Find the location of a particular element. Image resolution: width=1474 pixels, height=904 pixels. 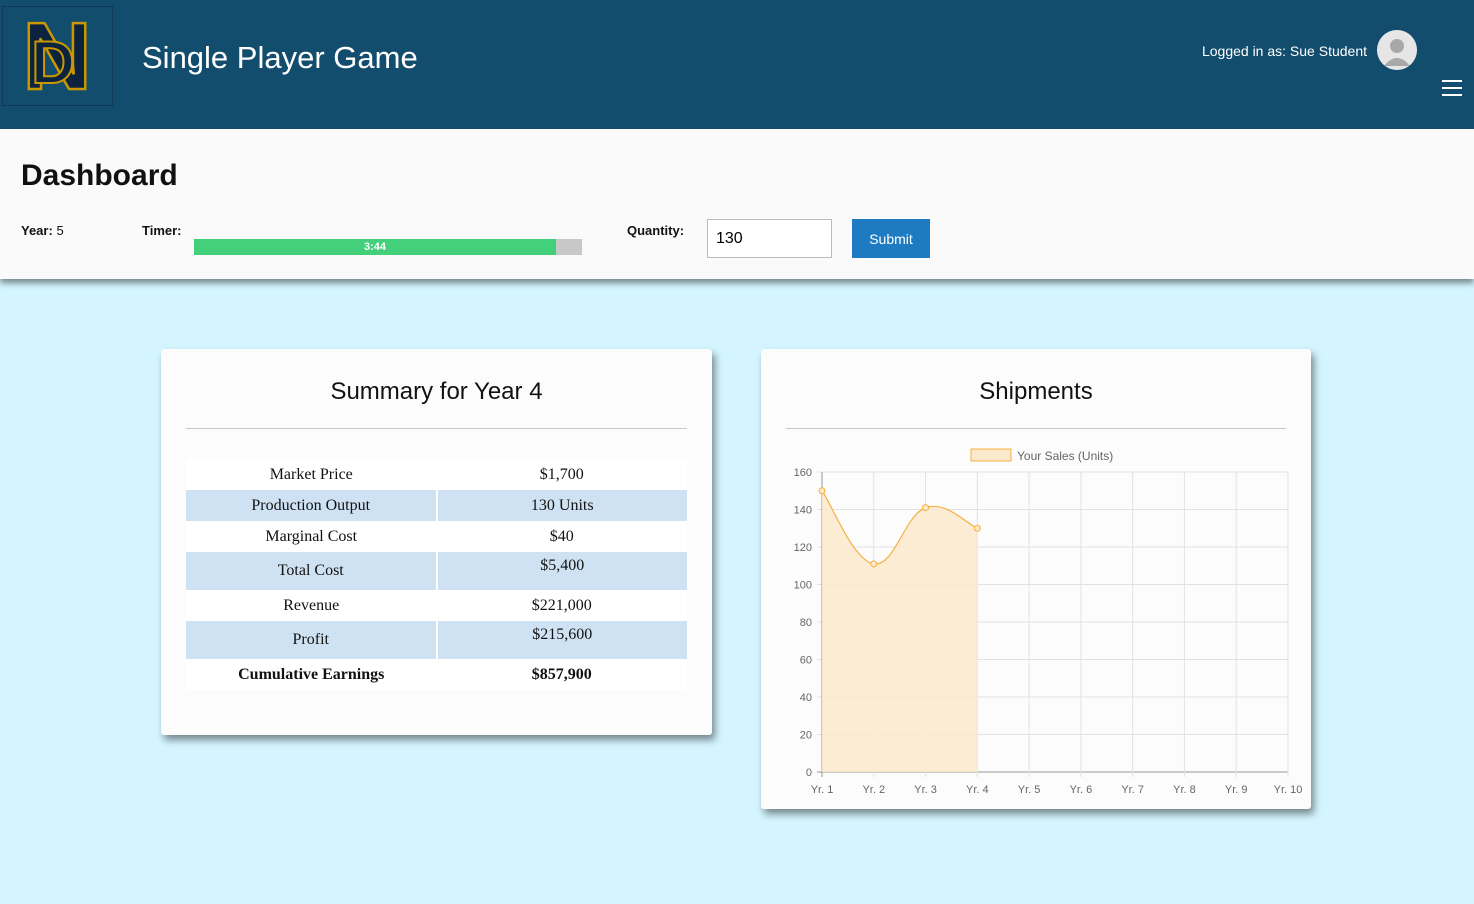

row-value: $221,000 is located at coordinates (561, 605).